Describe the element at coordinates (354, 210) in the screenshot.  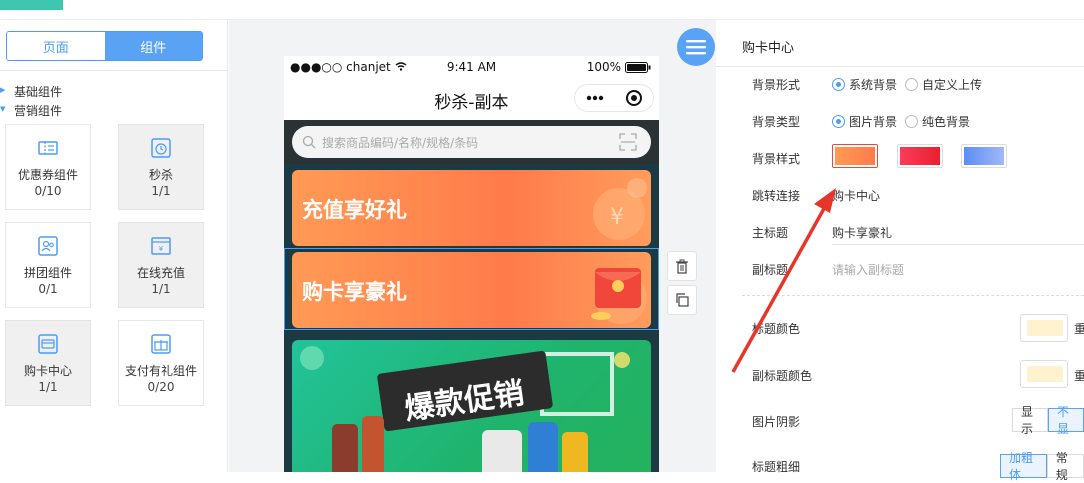
I see `banner-title: 充值享好礼` at that location.